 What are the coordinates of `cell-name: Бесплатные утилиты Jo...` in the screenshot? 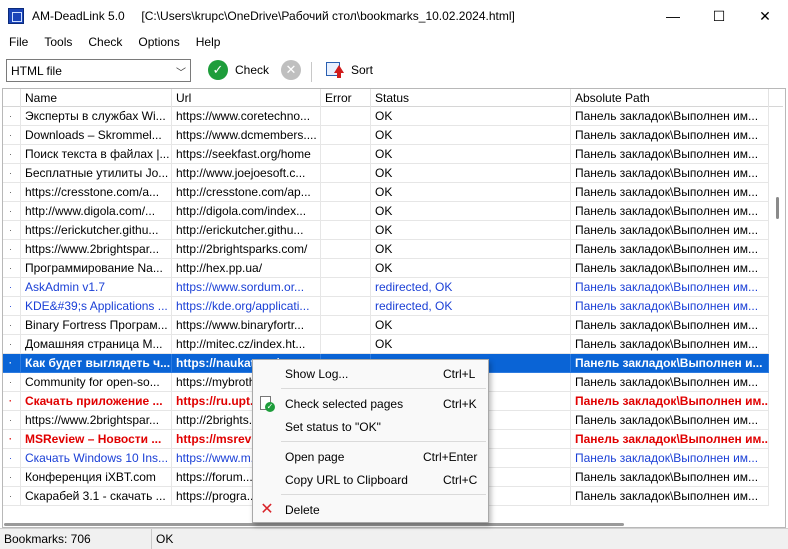 It's located at (96, 173).